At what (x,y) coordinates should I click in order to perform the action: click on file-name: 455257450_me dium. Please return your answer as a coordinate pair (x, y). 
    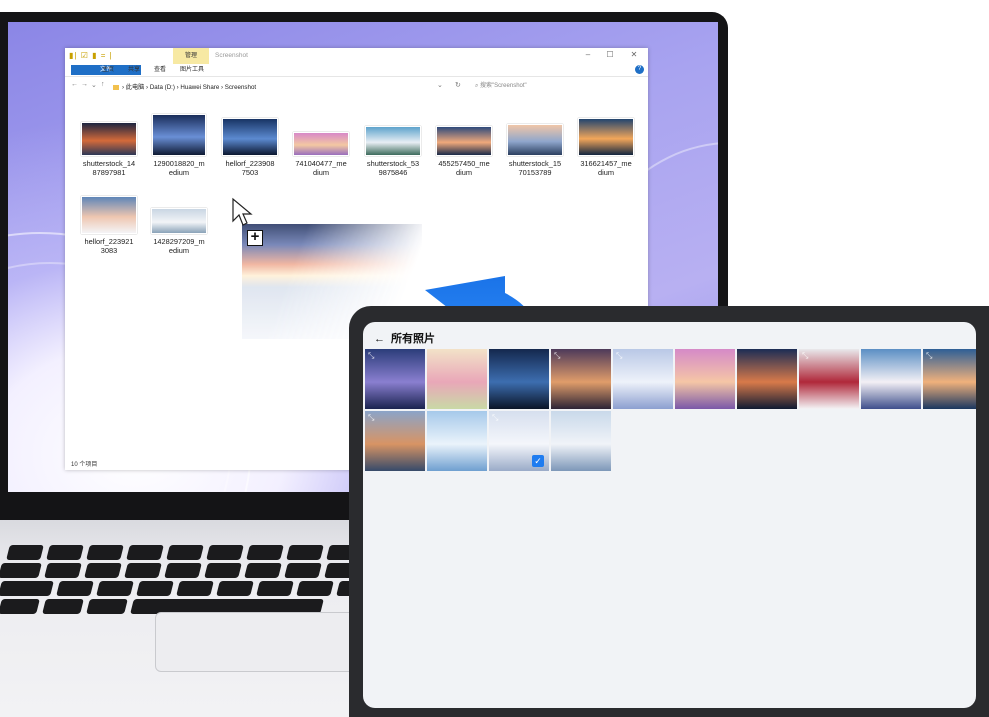
    Looking at the image, I should click on (464, 168).